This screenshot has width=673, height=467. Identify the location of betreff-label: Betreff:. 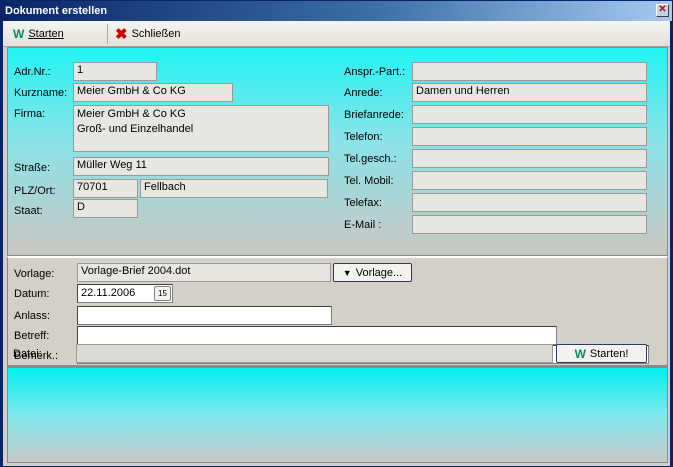
(32, 336).